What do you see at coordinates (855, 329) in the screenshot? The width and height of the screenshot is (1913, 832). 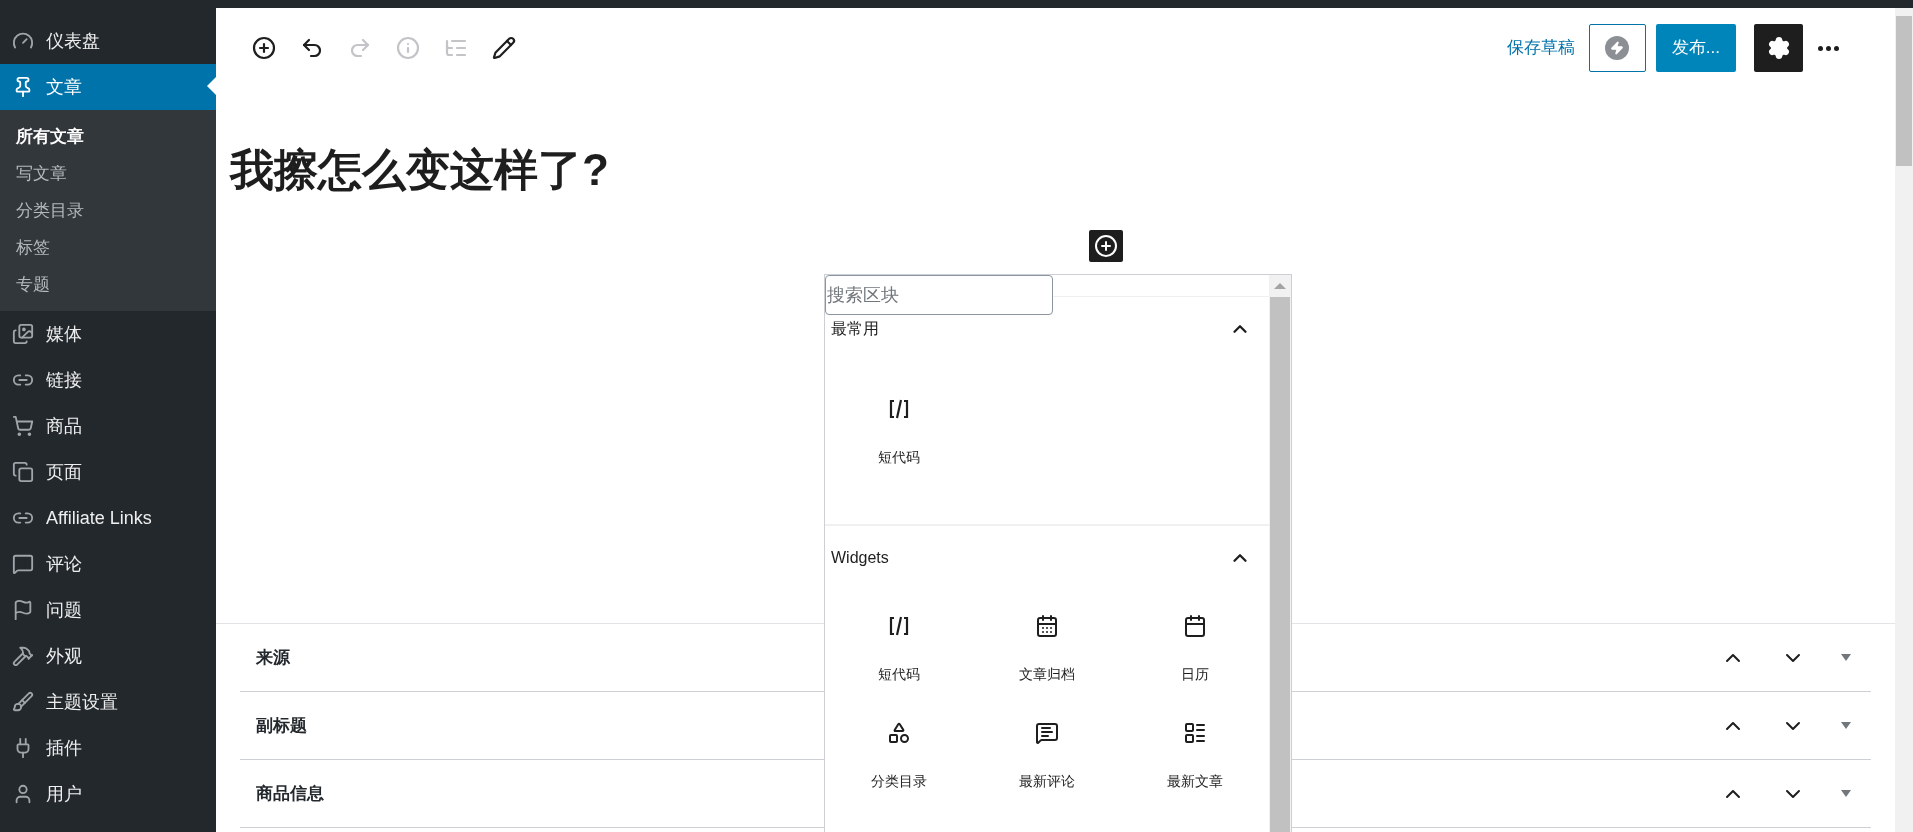 I see `section-title: 最常用` at bounding box center [855, 329].